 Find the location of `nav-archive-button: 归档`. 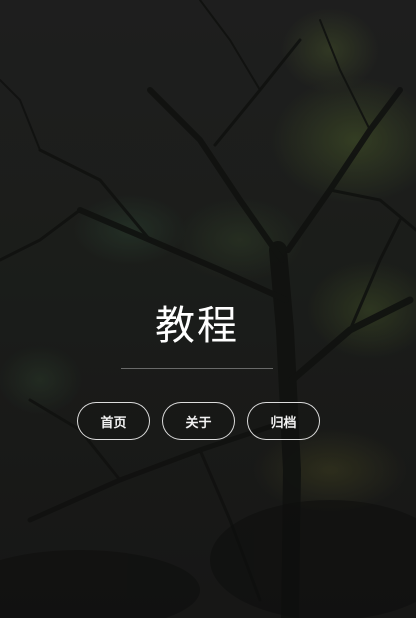

nav-archive-button: 归档 is located at coordinates (283, 421).